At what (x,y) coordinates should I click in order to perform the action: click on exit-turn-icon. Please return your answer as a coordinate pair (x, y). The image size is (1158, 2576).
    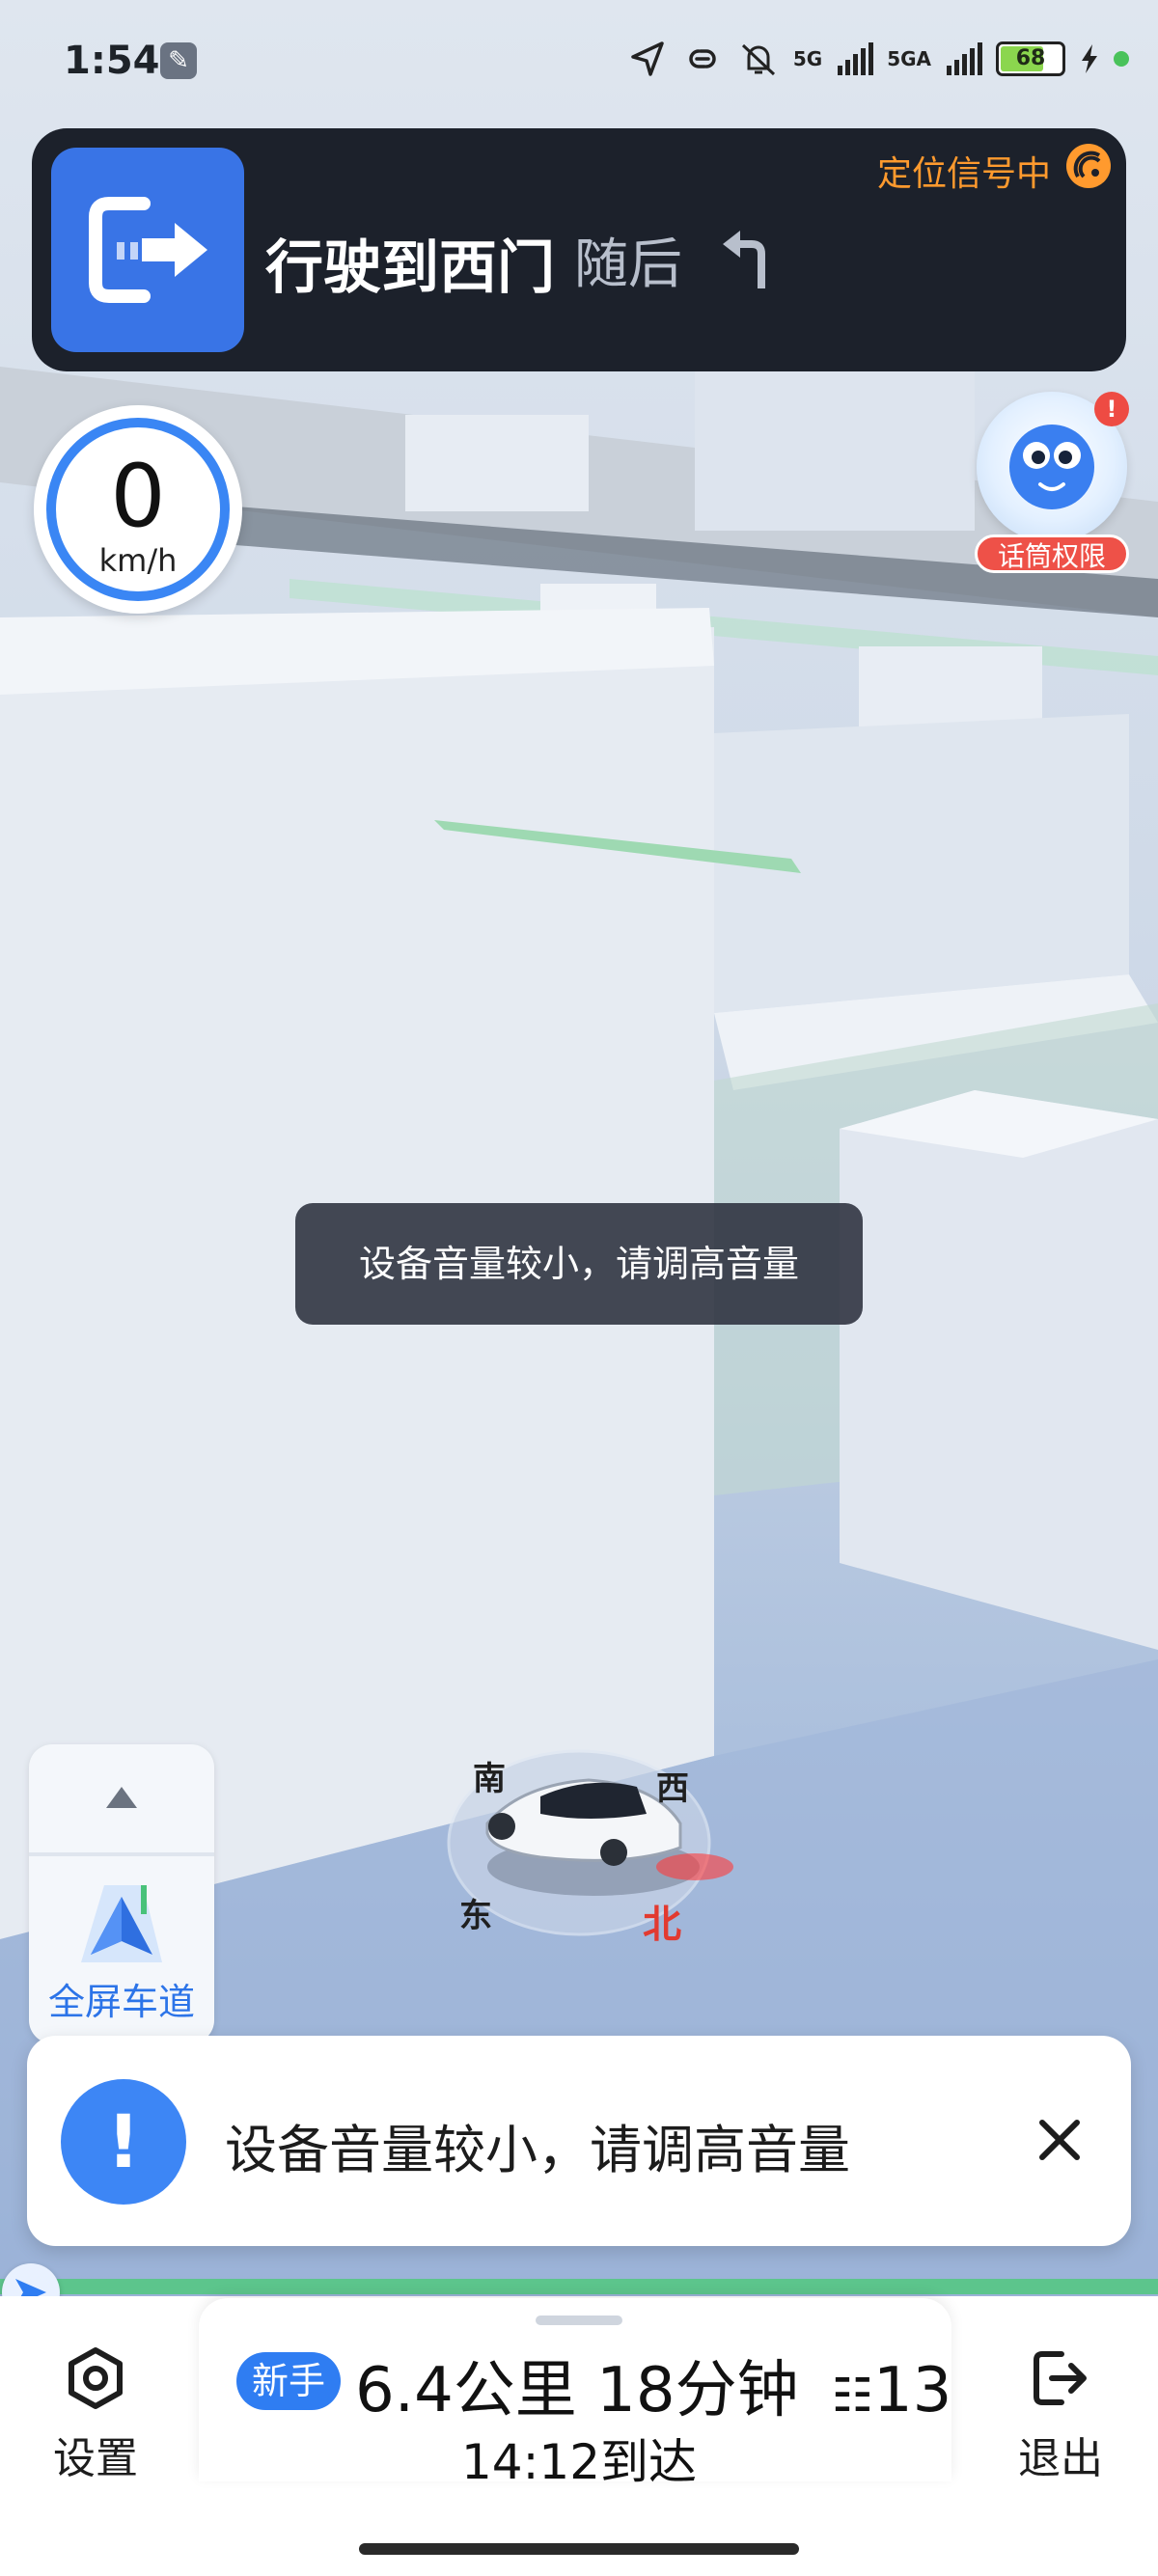
    Looking at the image, I should click on (147, 250).